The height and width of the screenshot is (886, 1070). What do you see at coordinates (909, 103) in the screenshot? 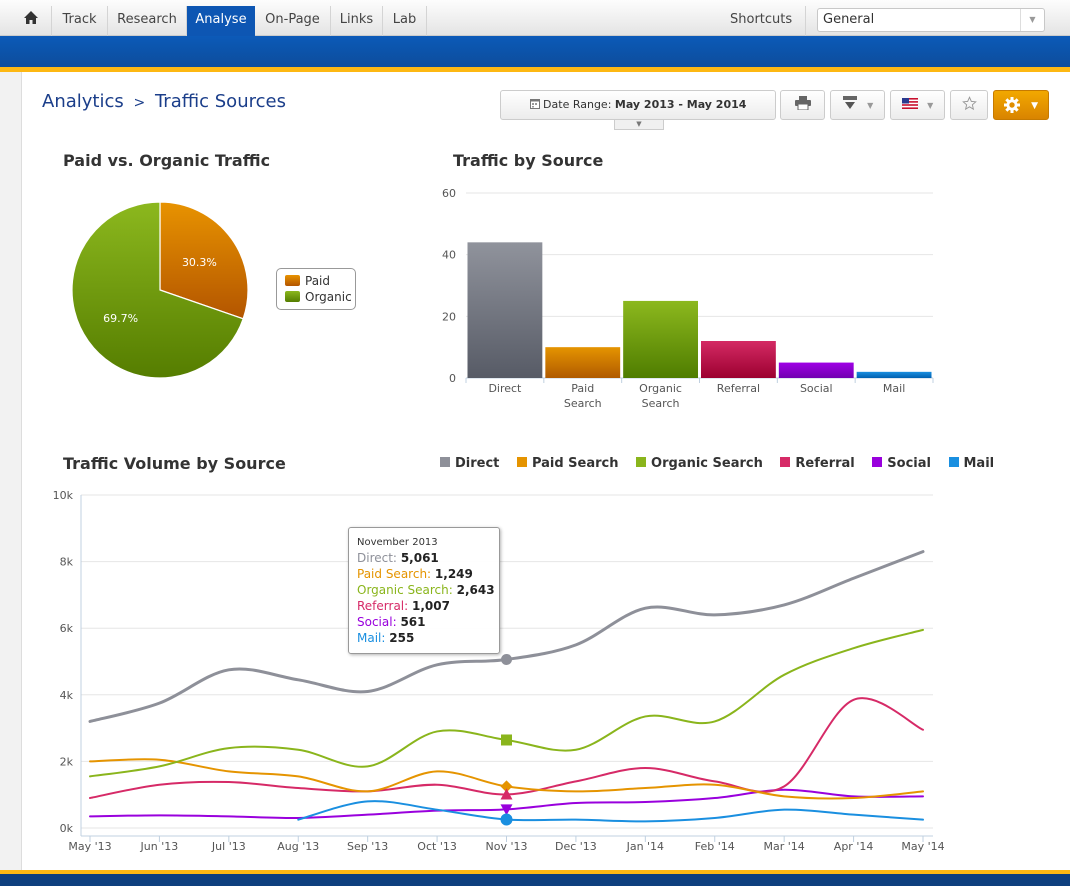
I see `us-flag-icon` at bounding box center [909, 103].